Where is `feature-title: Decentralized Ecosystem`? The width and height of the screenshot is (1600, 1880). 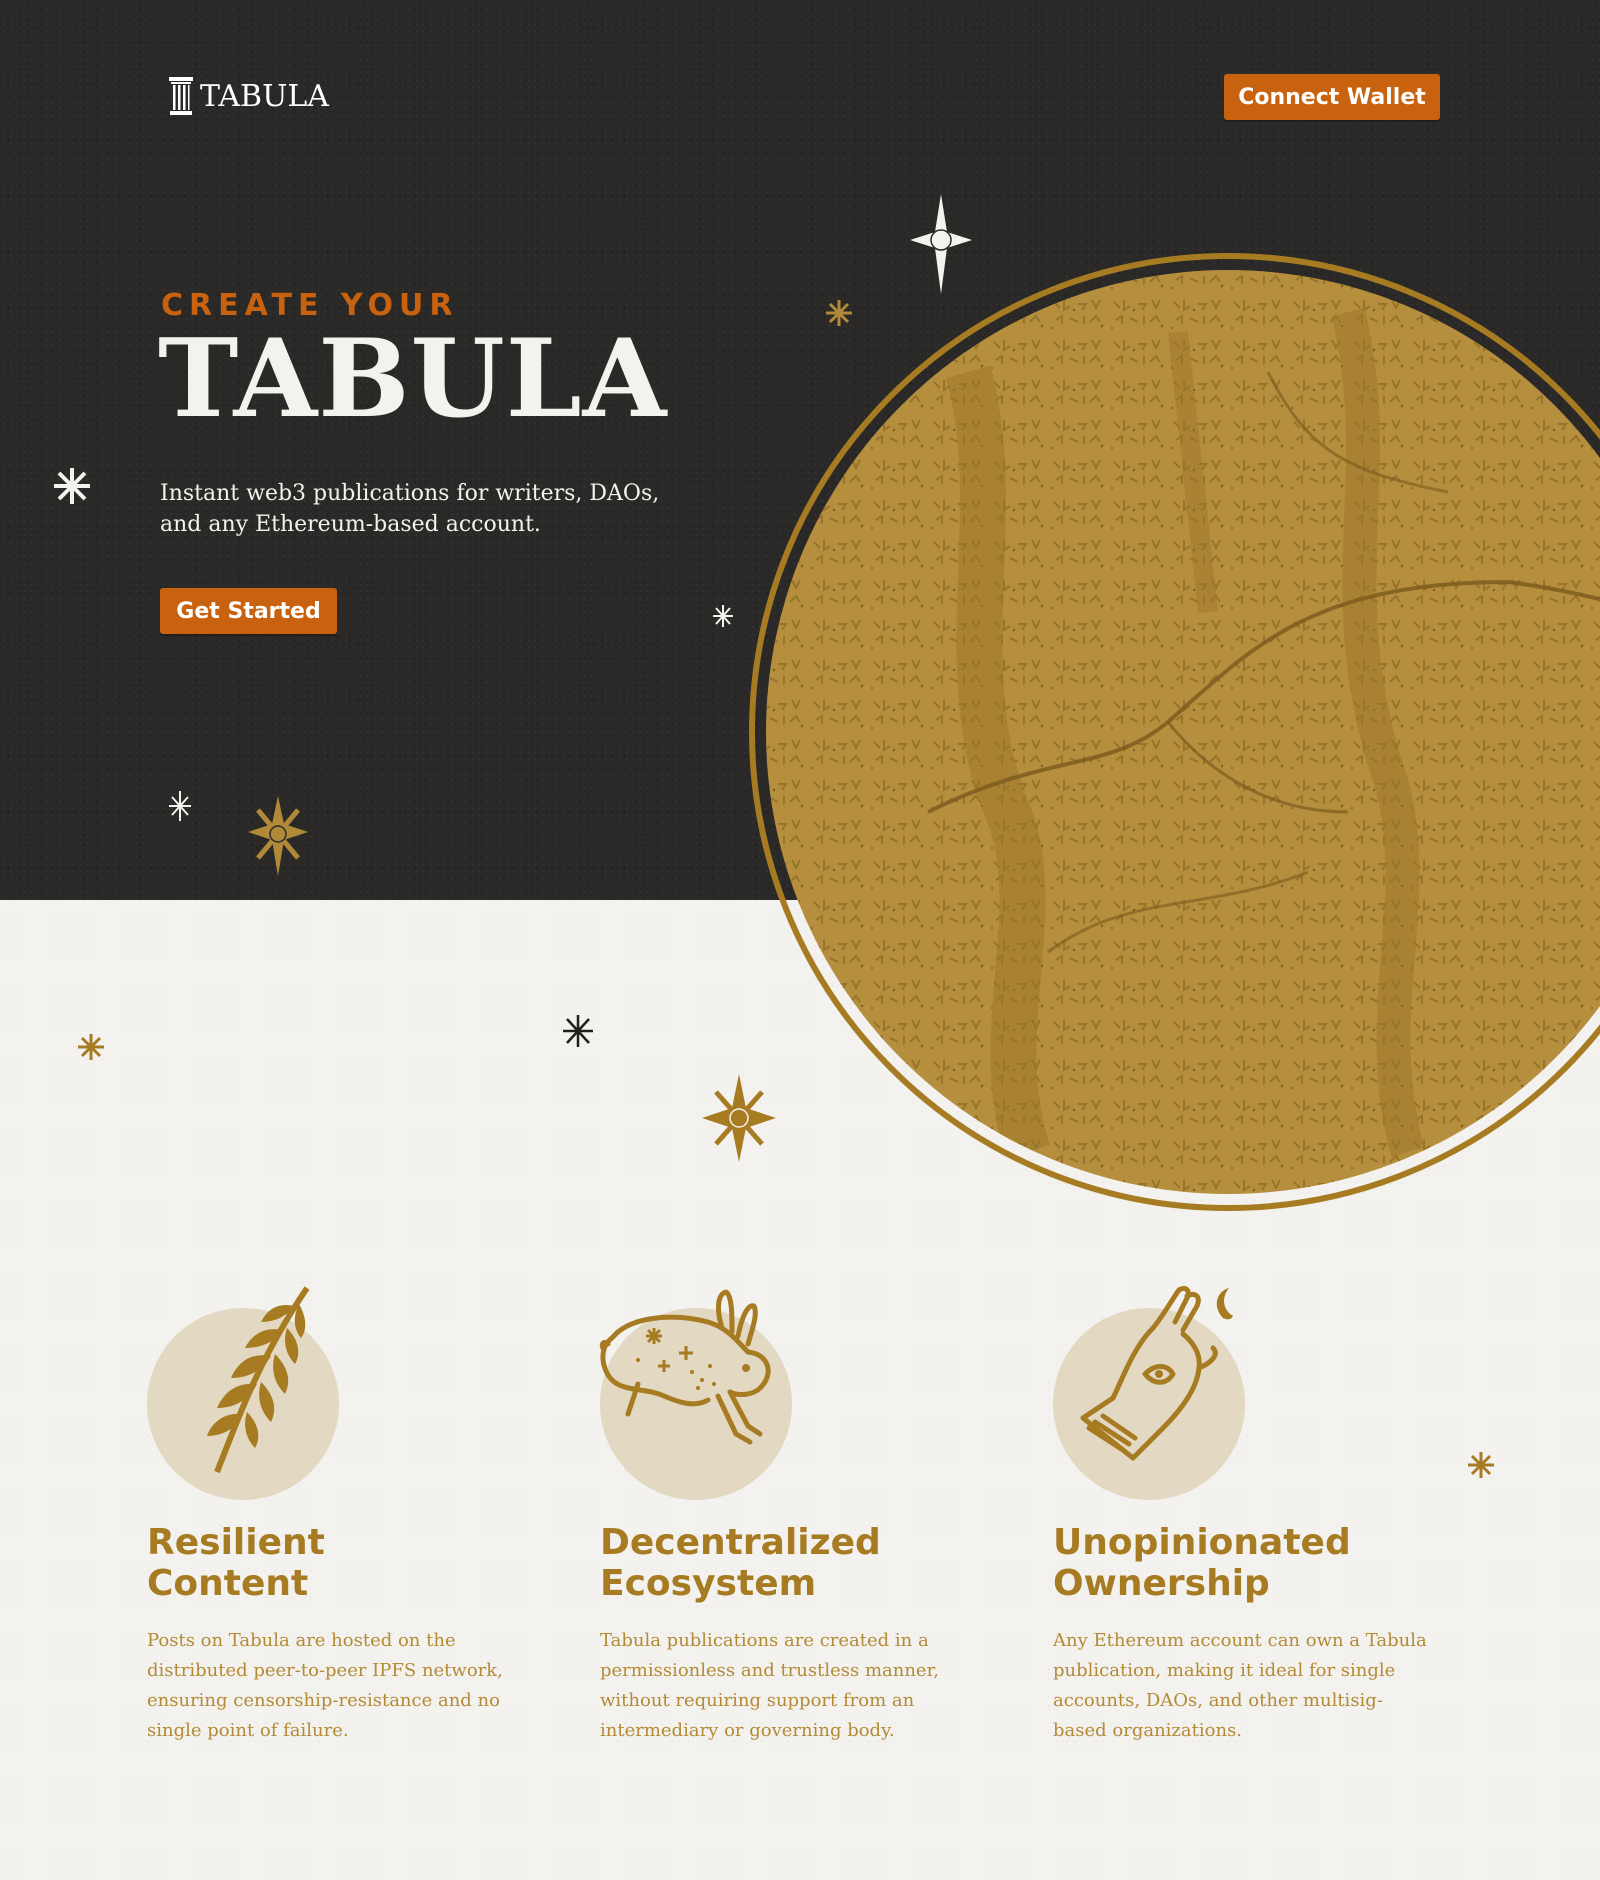 feature-title: Decentralized Ecosystem is located at coordinates (800, 1563).